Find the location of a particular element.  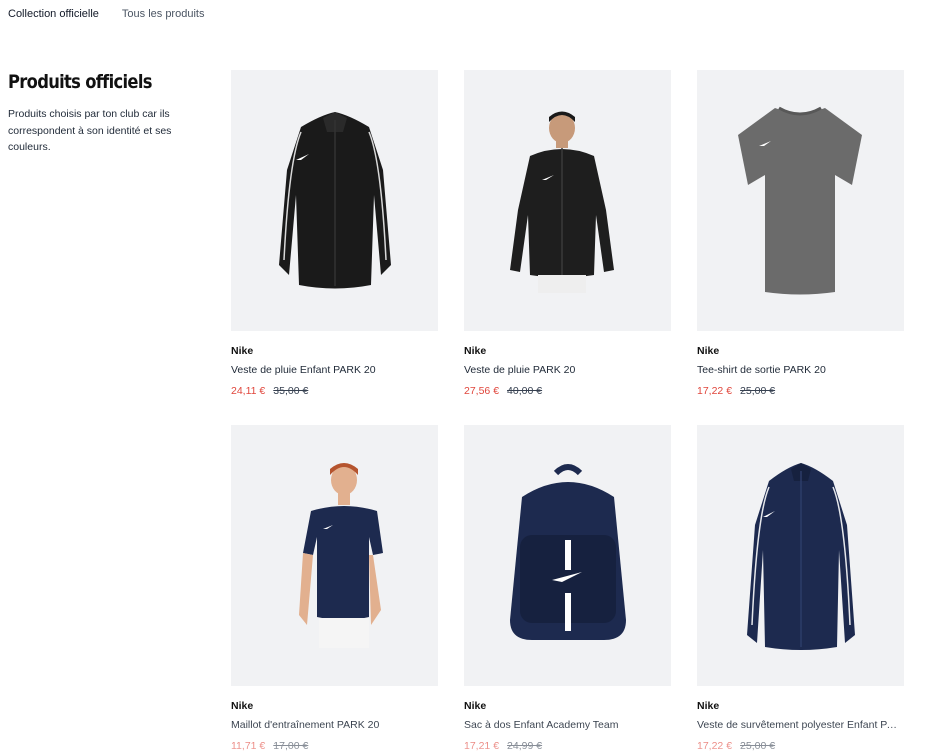

product-image-navy-track-jacket is located at coordinates (800, 555).